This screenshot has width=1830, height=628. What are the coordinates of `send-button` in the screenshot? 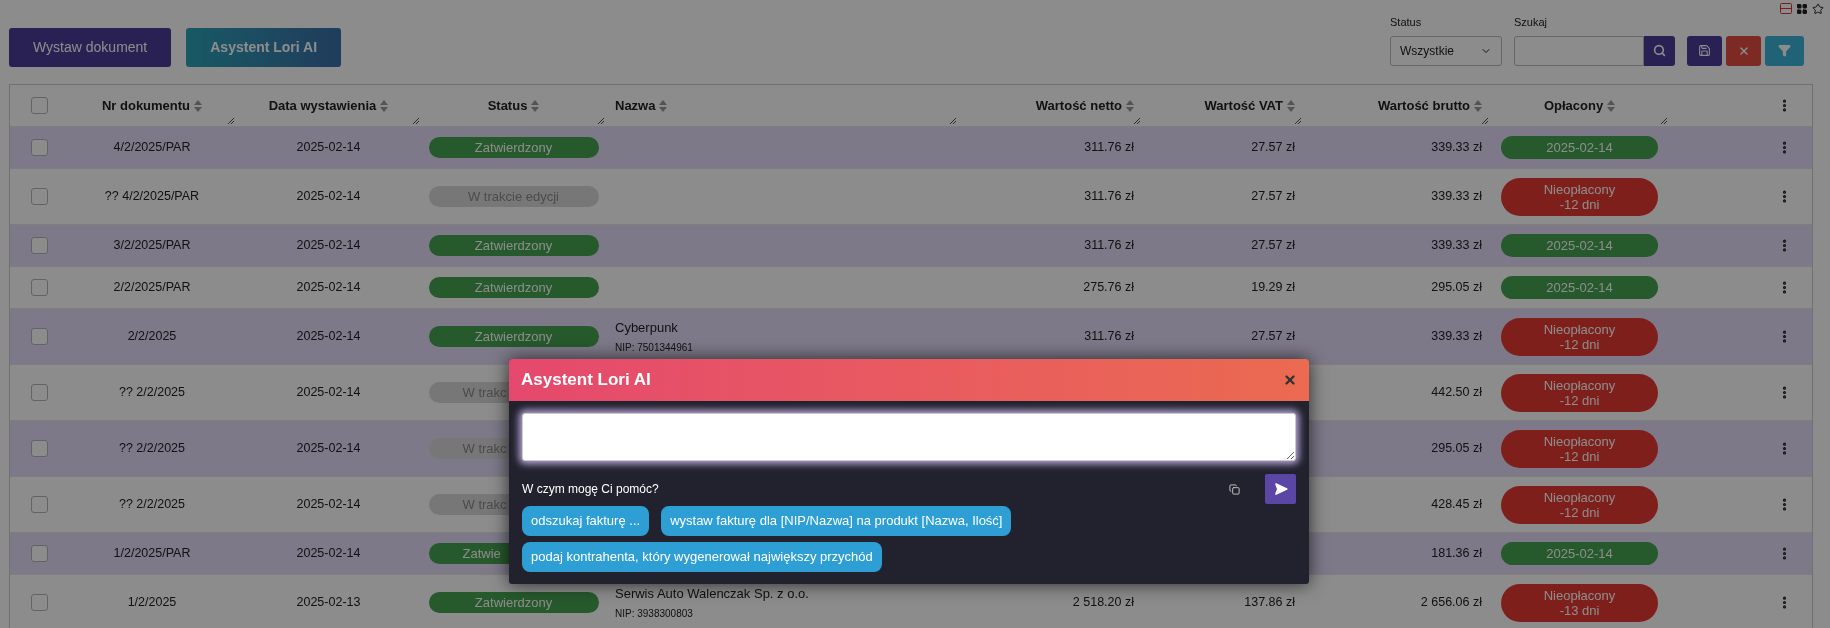 It's located at (1280, 489).